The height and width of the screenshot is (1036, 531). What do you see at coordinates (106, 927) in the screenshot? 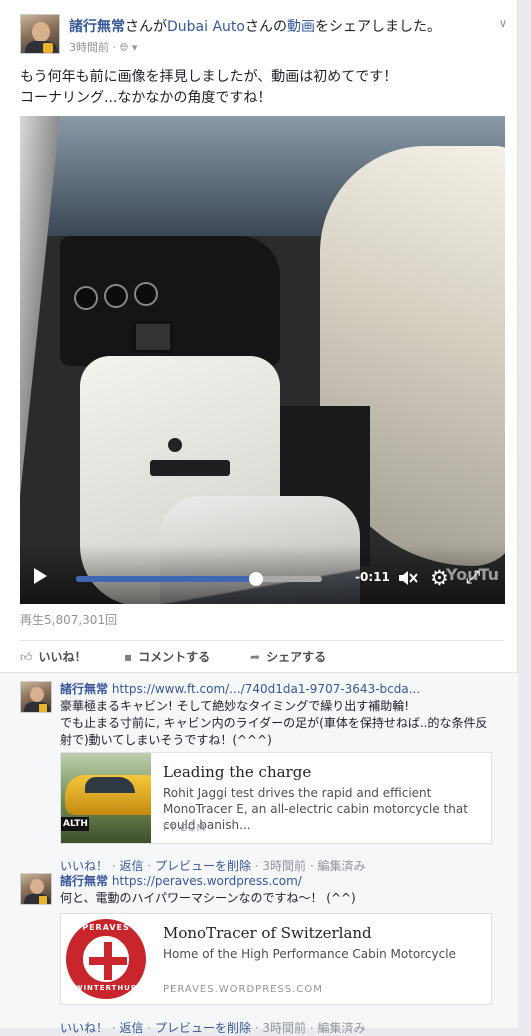
I see `logo-text-top: PERAVES` at bounding box center [106, 927].